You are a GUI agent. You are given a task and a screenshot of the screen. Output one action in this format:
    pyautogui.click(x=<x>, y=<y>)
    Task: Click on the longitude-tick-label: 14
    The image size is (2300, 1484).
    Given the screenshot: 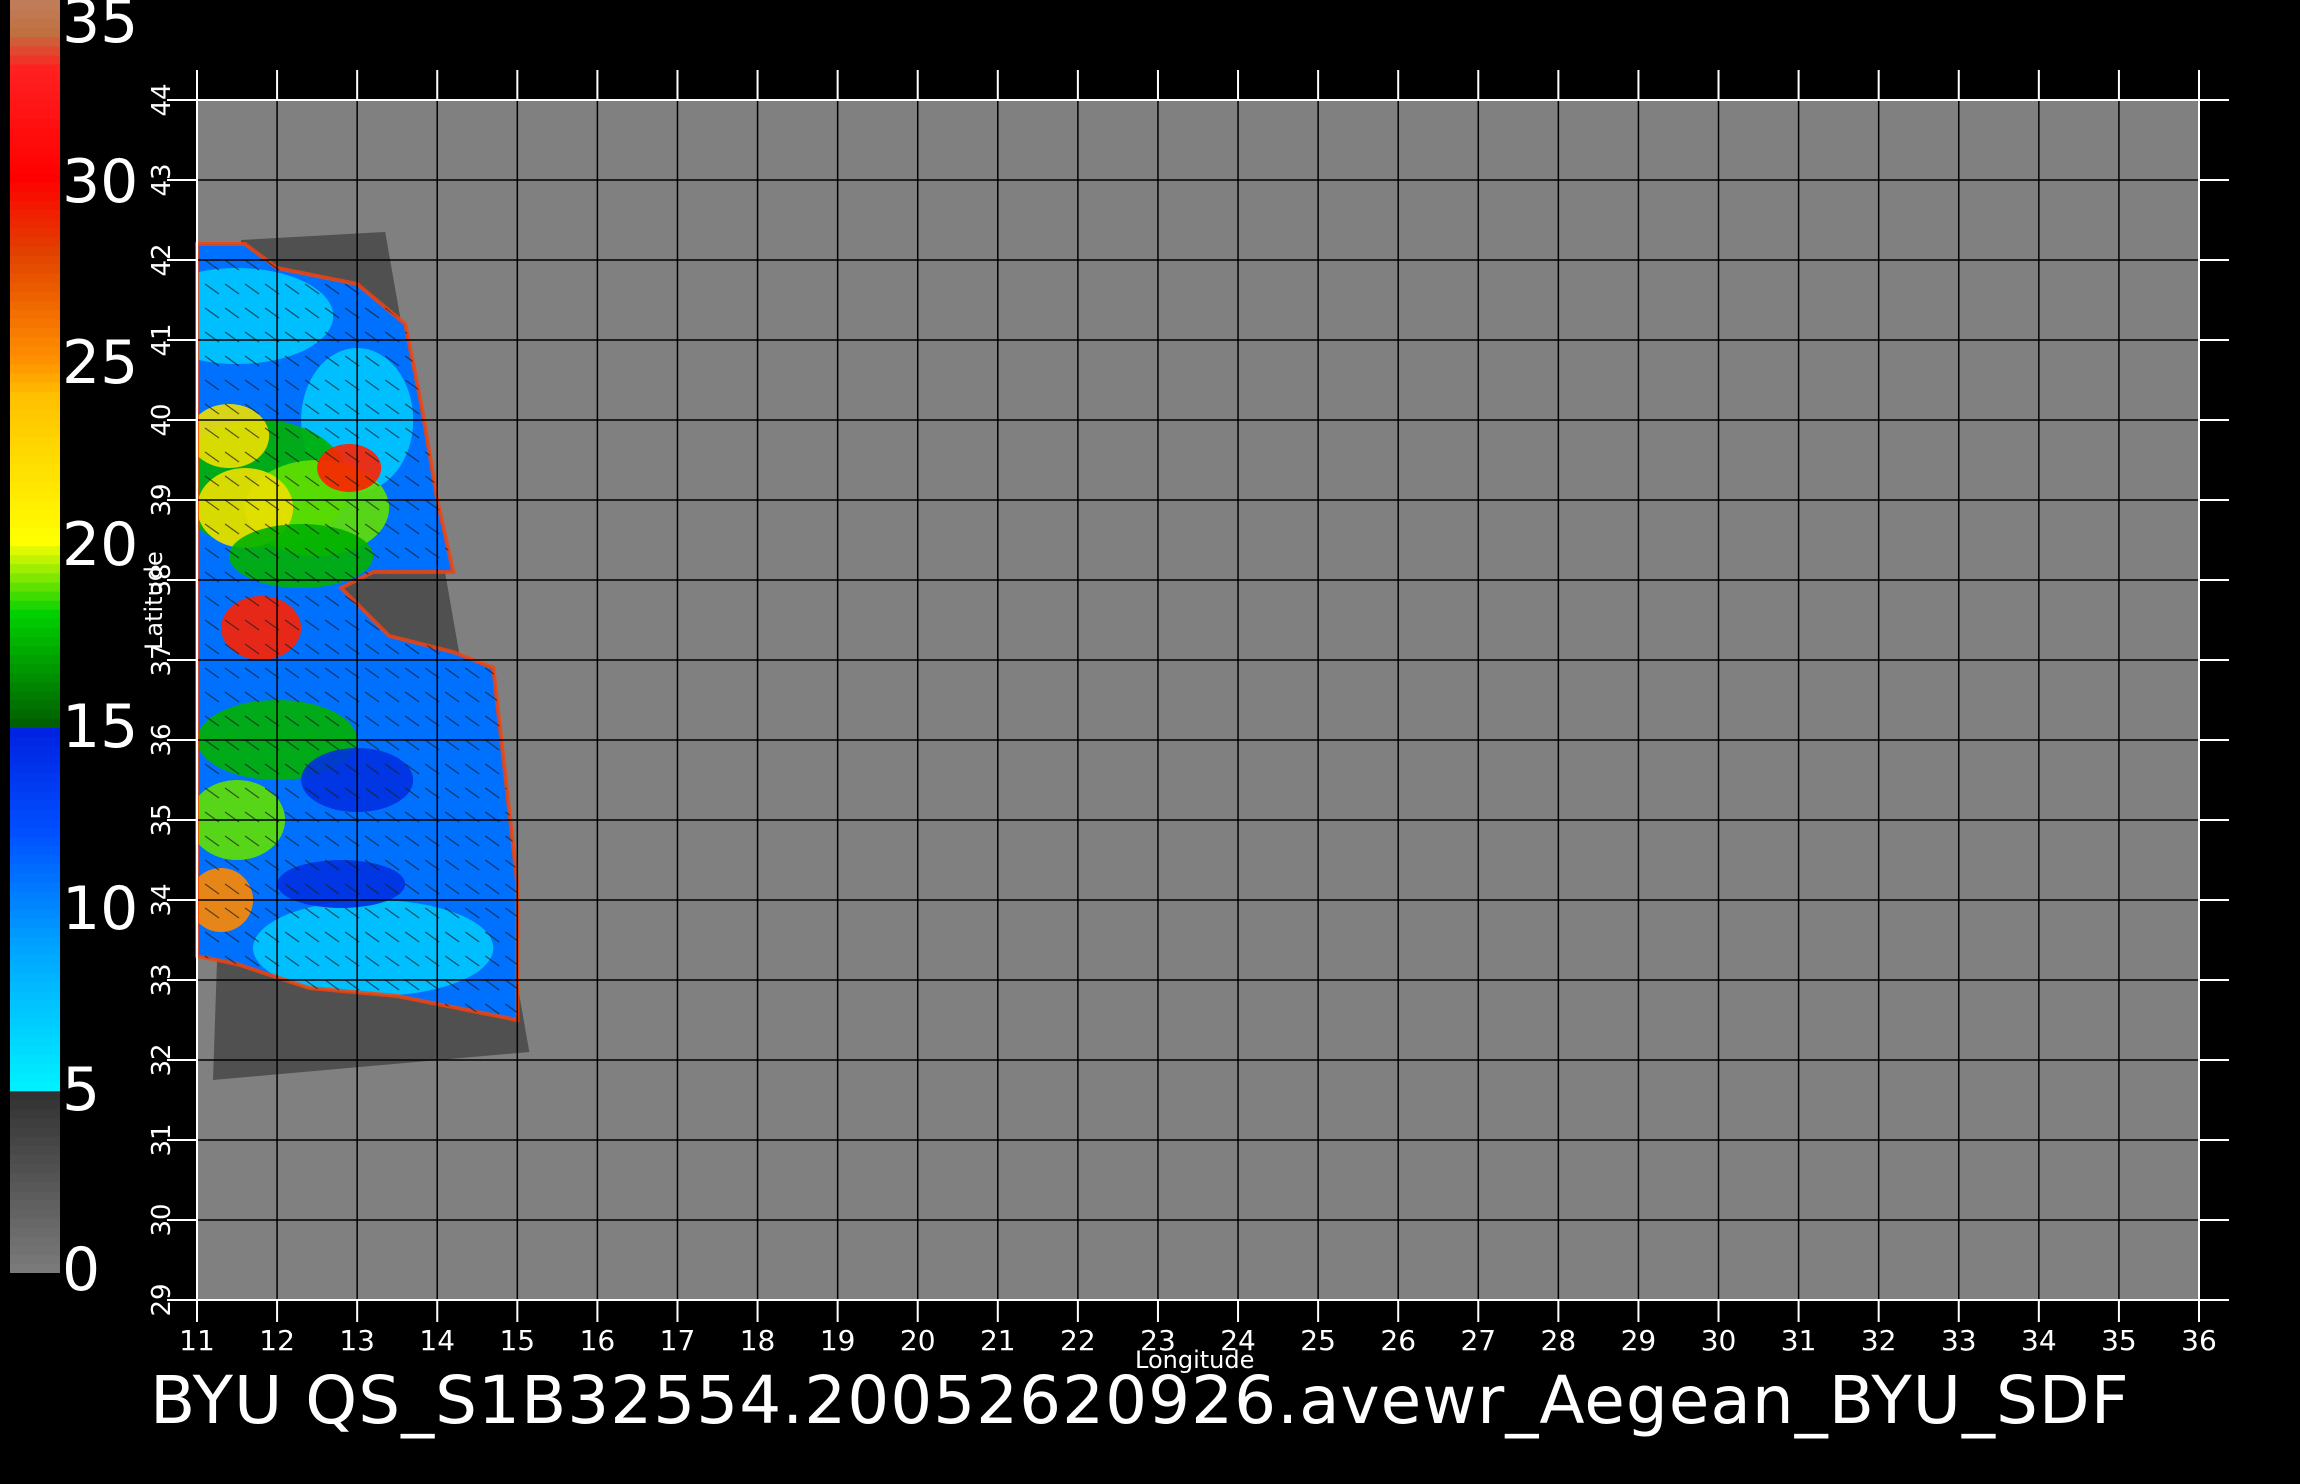 What is the action you would take?
    pyautogui.click(x=437, y=1340)
    